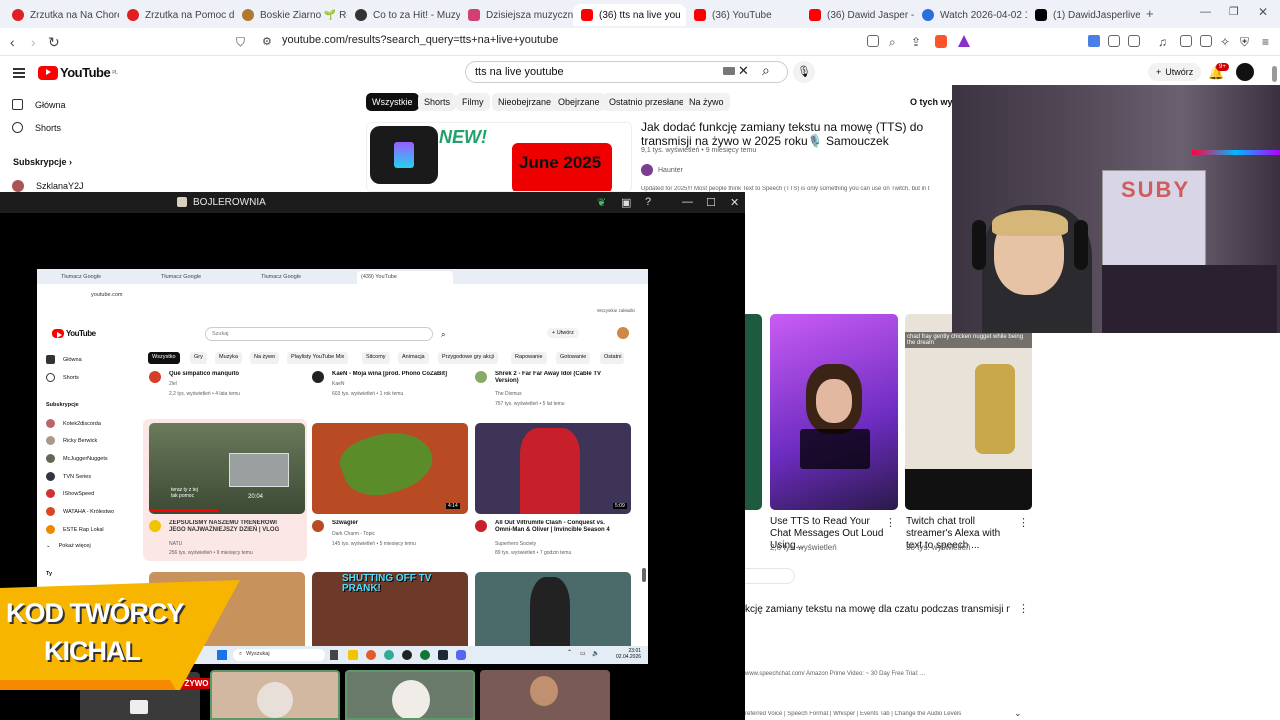 The image size is (1280, 720). I want to click on inner-chip: Playlisty YouTube Mix, so click(318, 358).